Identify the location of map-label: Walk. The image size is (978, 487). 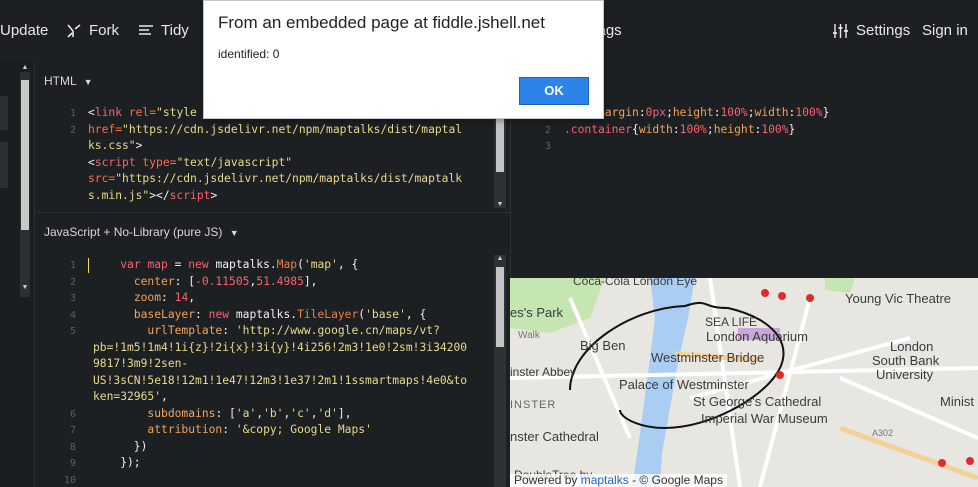
(529, 335).